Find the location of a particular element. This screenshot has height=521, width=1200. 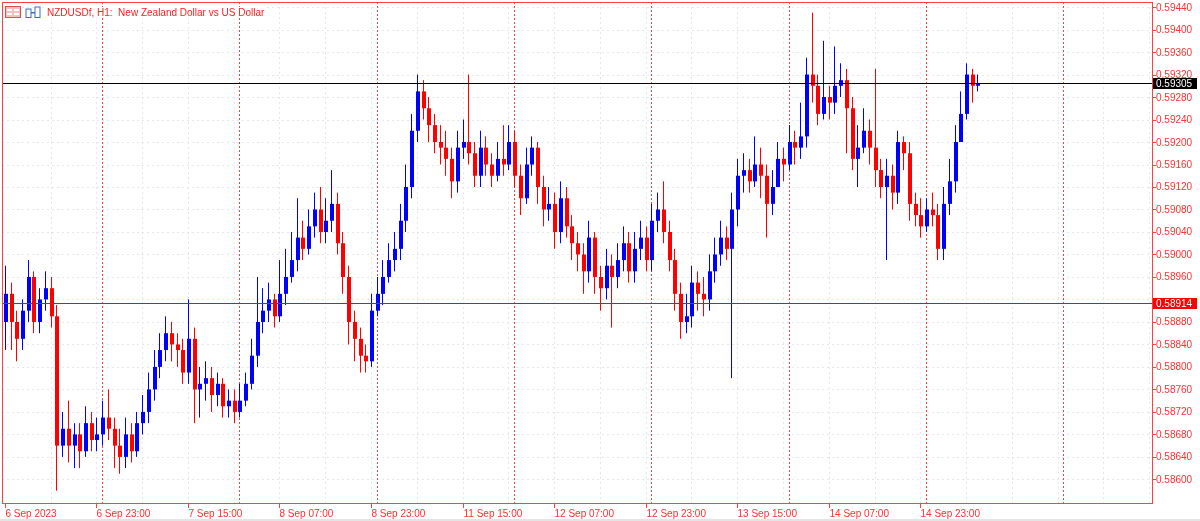

price-axis-label: 0.58880 is located at coordinates (1172, 322).